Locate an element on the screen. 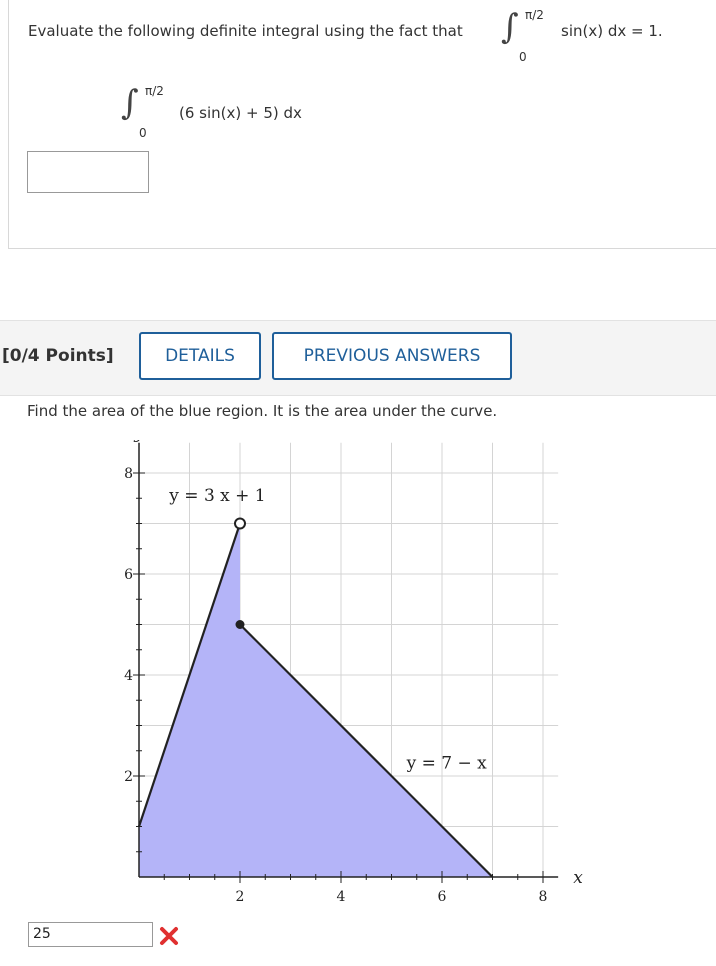 This screenshot has width=716, height=966. x-tick-label: 2 is located at coordinates (240, 897).